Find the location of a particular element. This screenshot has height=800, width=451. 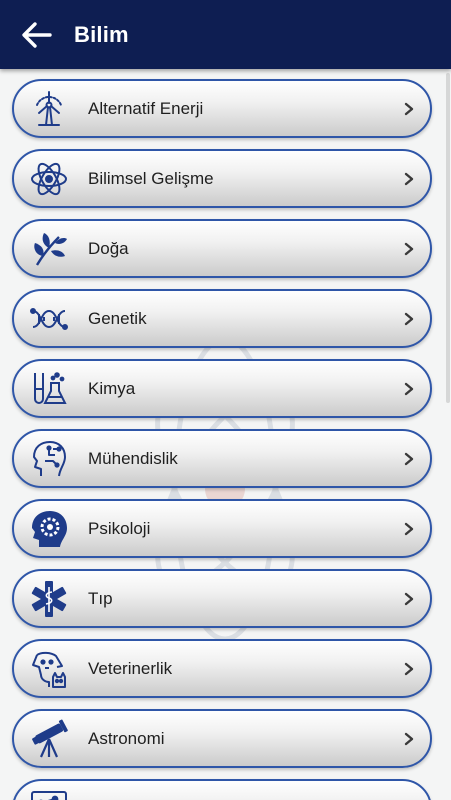

list-item-bilimsel-gelisme: Bilimsel Gelişme is located at coordinates (222, 178).